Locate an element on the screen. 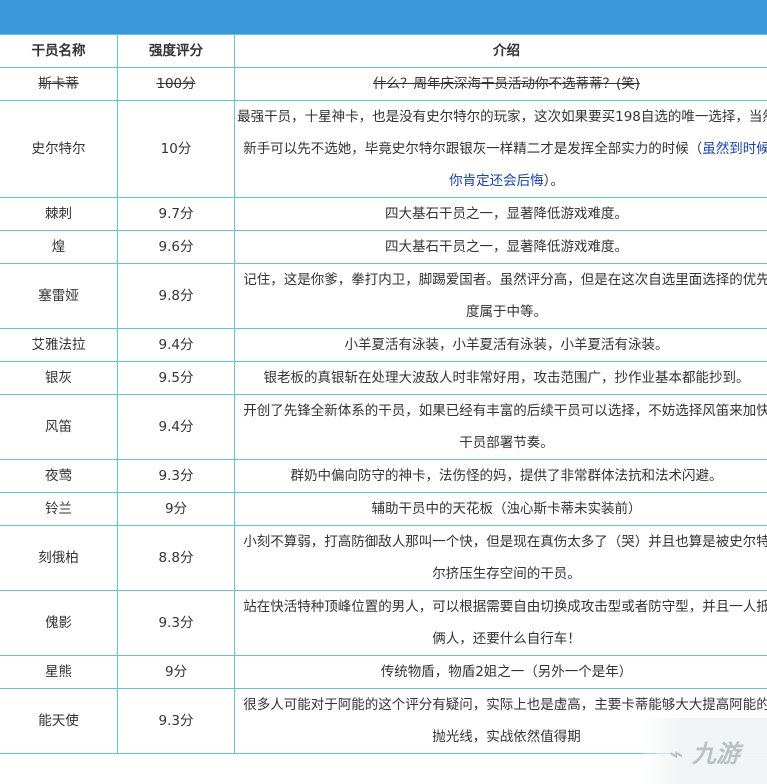 The height and width of the screenshot is (784, 767). operator-name: 艾雅法拉 is located at coordinates (59, 345).